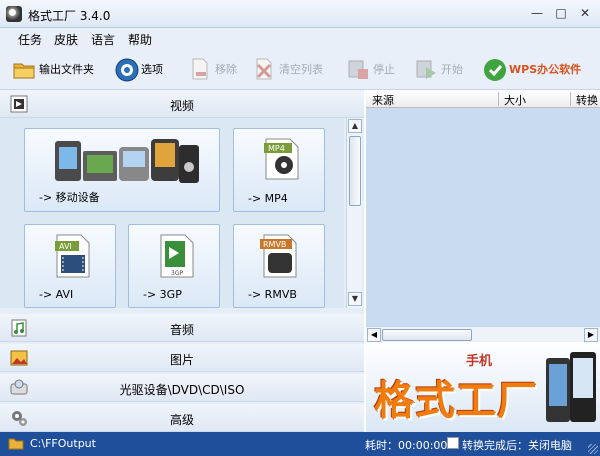 The width and height of the screenshot is (600, 456). I want to click on minimize-button: —, so click(537, 13).